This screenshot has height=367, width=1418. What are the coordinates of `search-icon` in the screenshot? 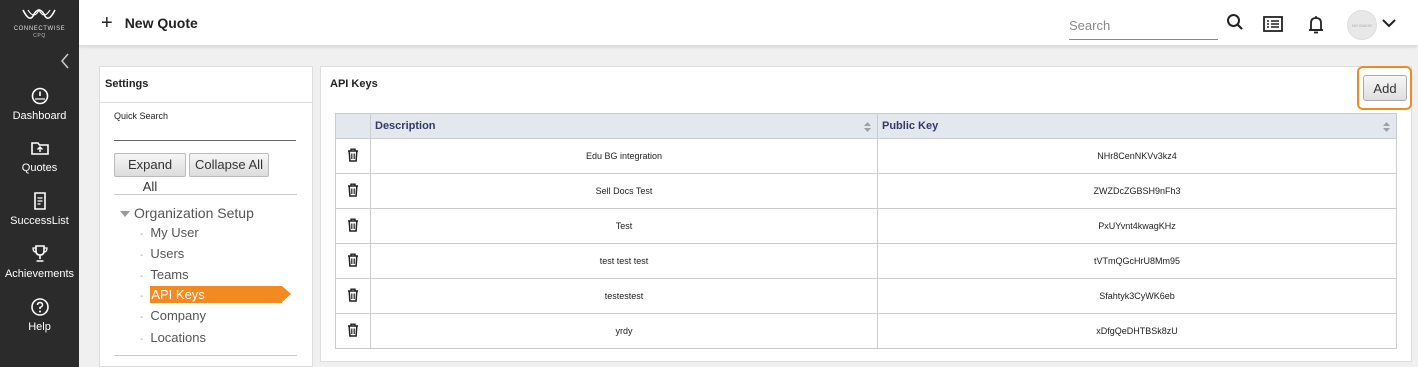 It's located at (1235, 22).